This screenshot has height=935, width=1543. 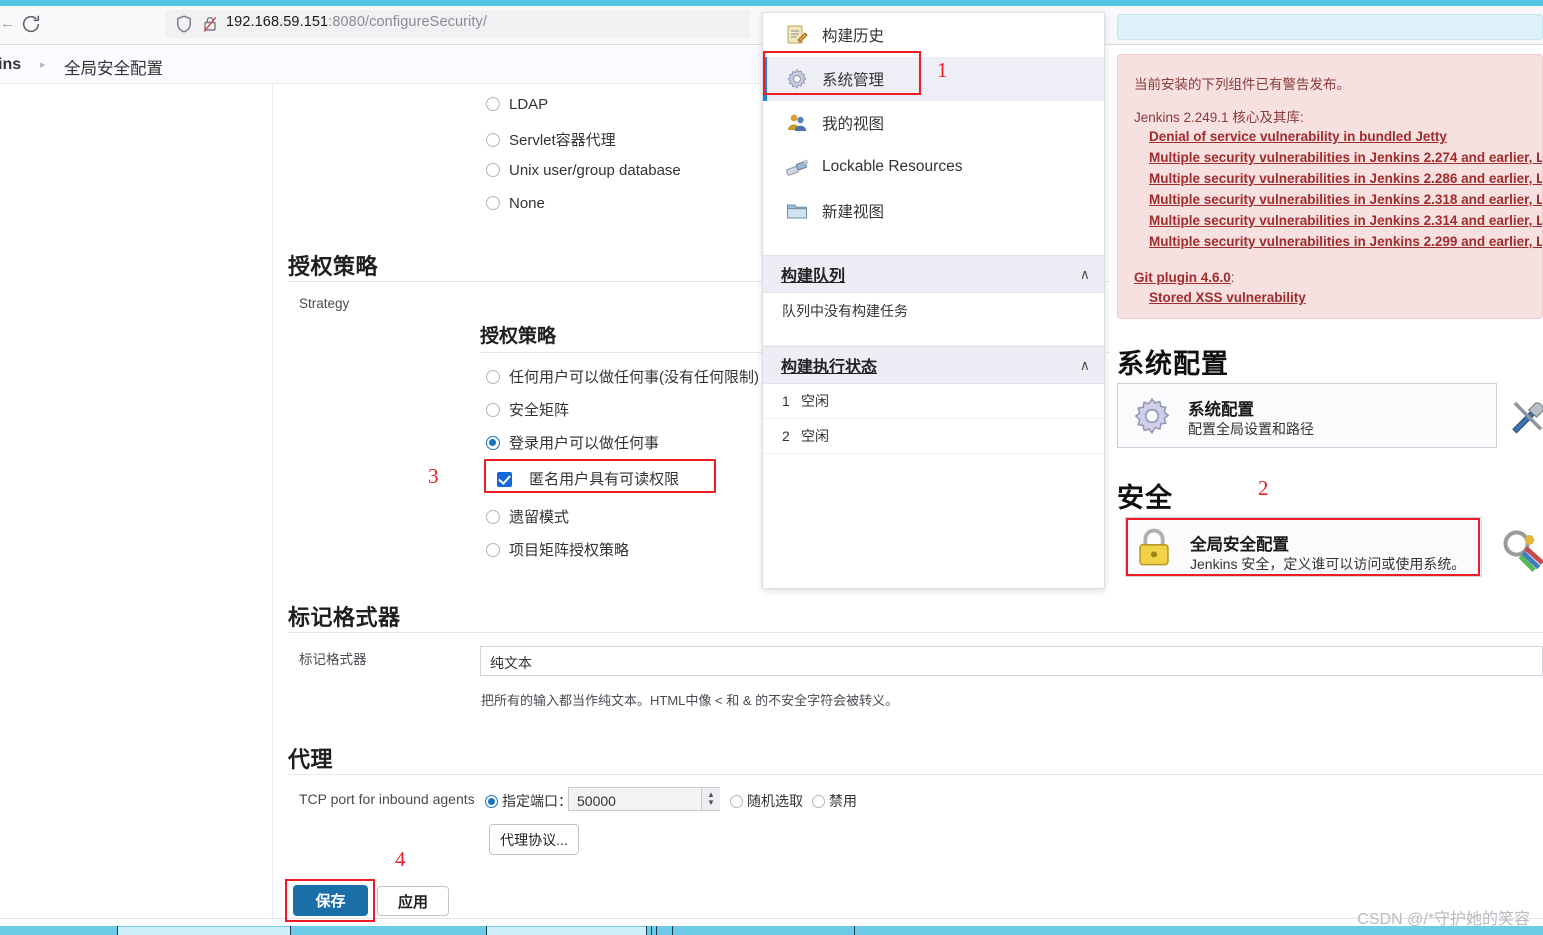 What do you see at coordinates (344, 617) in the screenshot?
I see `section-title-markup-formatter: 标记格式器` at bounding box center [344, 617].